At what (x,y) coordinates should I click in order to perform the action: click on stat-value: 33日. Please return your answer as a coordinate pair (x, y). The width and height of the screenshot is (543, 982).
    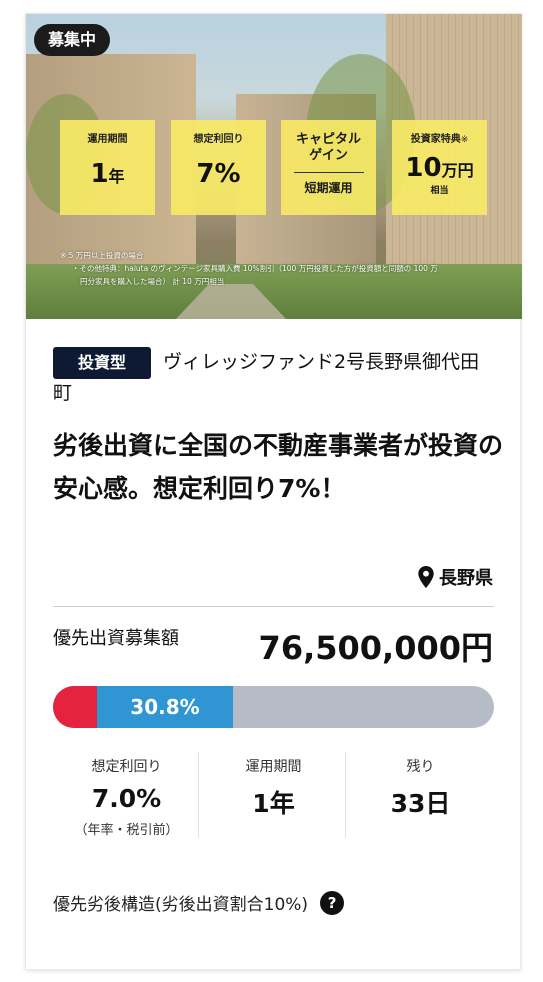
    Looking at the image, I should click on (420, 803).